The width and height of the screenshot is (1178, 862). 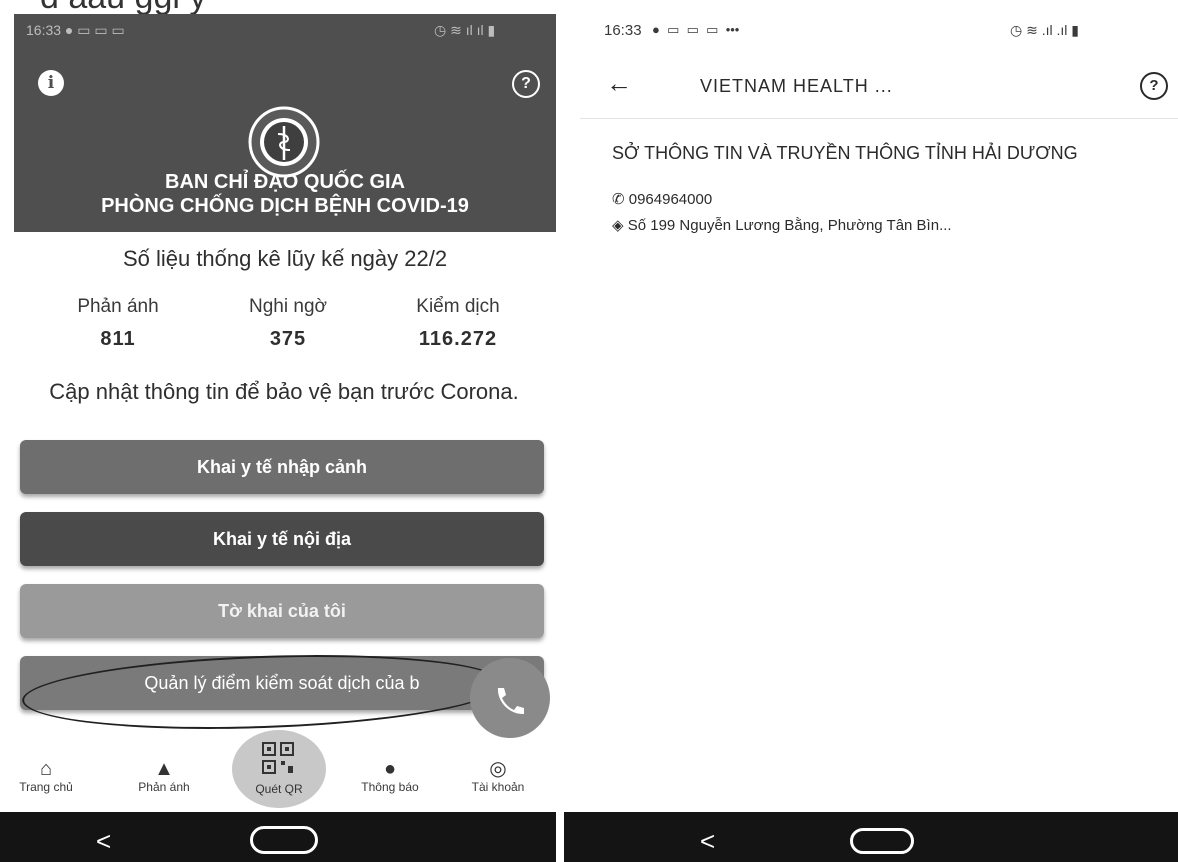 I want to click on nav-item-notifications: ● Thông báo, so click(x=390, y=776).